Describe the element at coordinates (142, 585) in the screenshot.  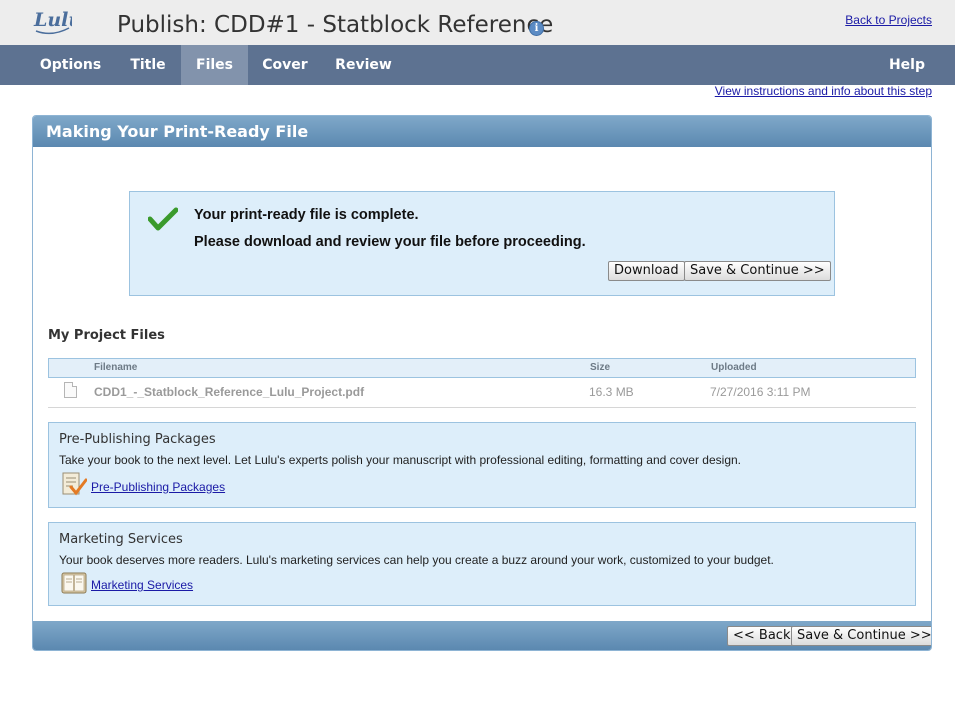
I see `marketing-link: Marketing Services` at that location.